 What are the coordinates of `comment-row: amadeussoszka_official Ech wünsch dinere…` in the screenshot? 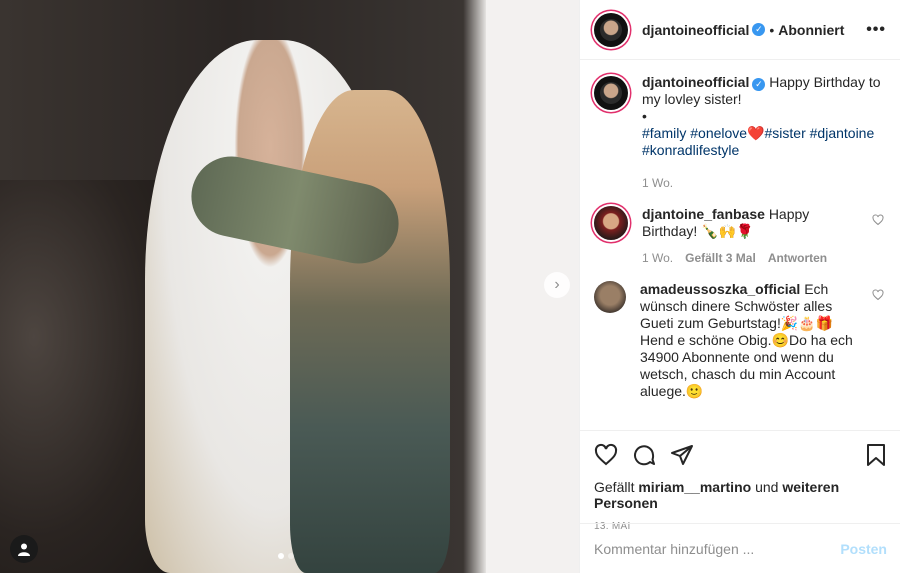 It's located at (739, 340).